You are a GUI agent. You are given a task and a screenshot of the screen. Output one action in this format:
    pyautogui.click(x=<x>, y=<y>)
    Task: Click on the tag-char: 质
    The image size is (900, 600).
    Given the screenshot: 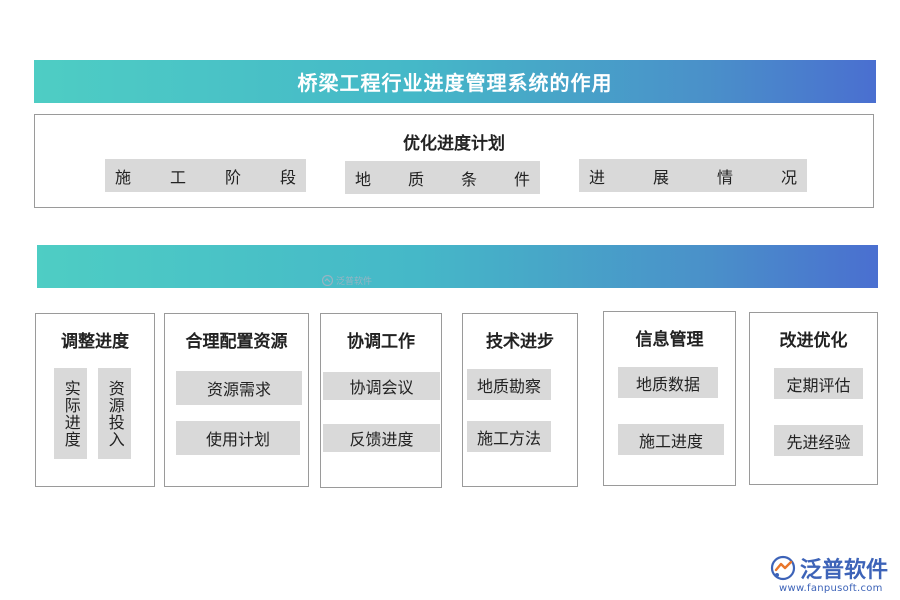 What is the action you would take?
    pyautogui.click(x=415, y=179)
    